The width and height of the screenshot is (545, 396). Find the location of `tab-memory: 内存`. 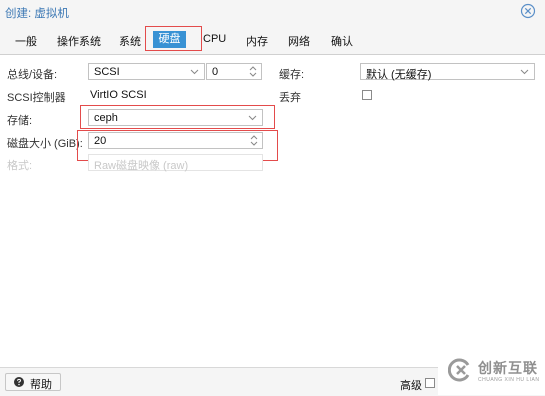

tab-memory: 内存 is located at coordinates (257, 41).